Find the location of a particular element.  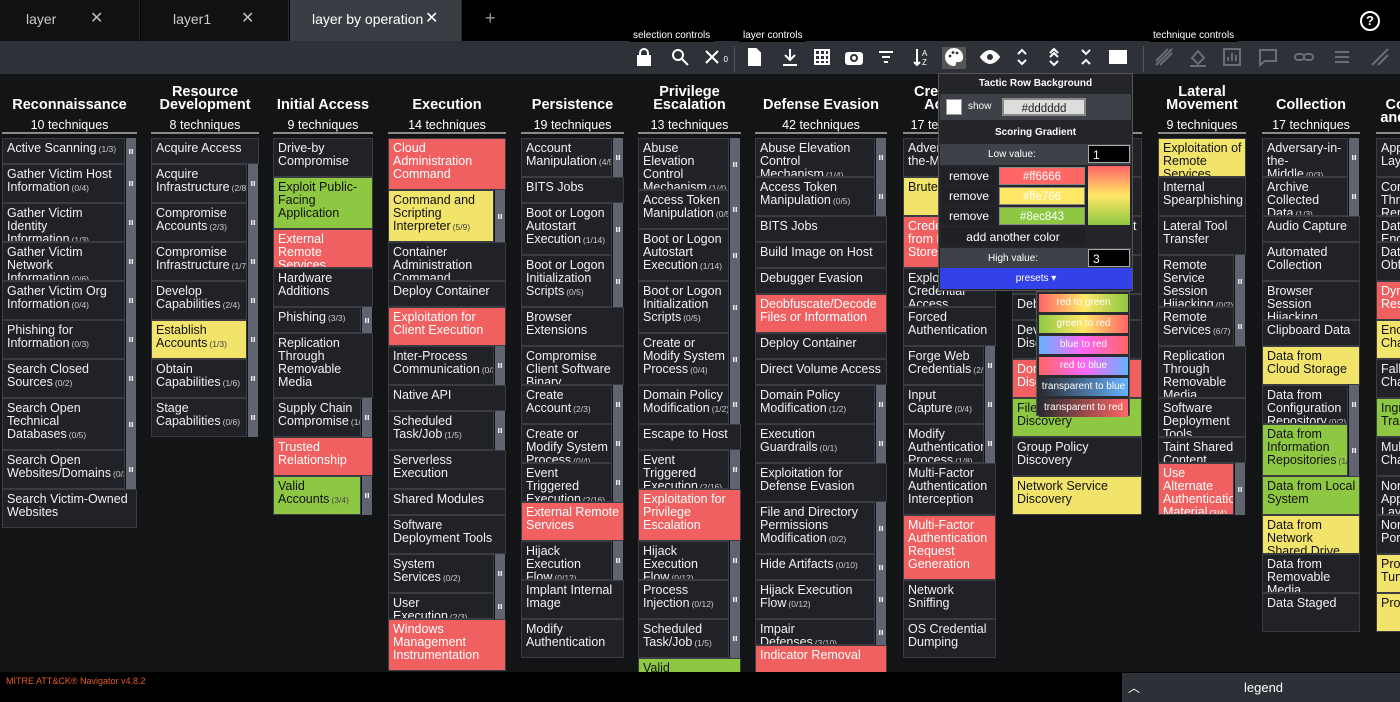

remove-color-button-3: remove is located at coordinates (969, 216).